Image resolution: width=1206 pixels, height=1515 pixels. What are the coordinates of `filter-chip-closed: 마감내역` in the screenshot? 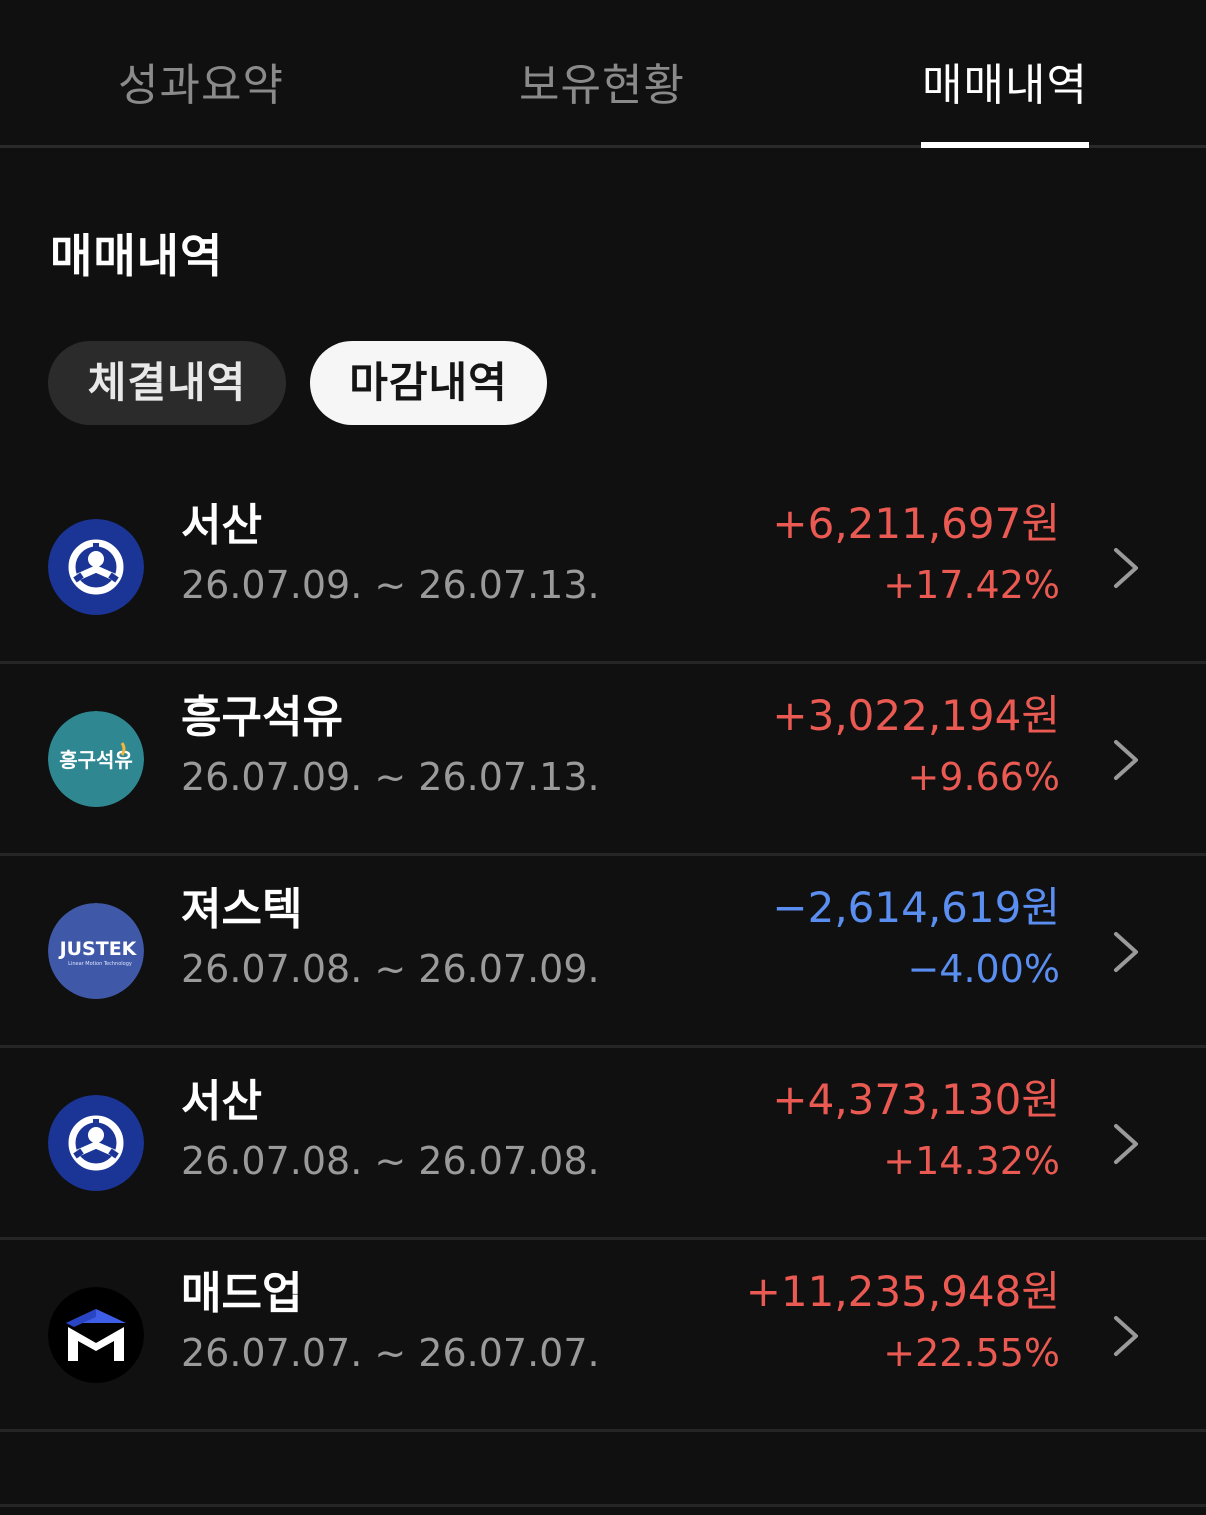 It's located at (428, 383).